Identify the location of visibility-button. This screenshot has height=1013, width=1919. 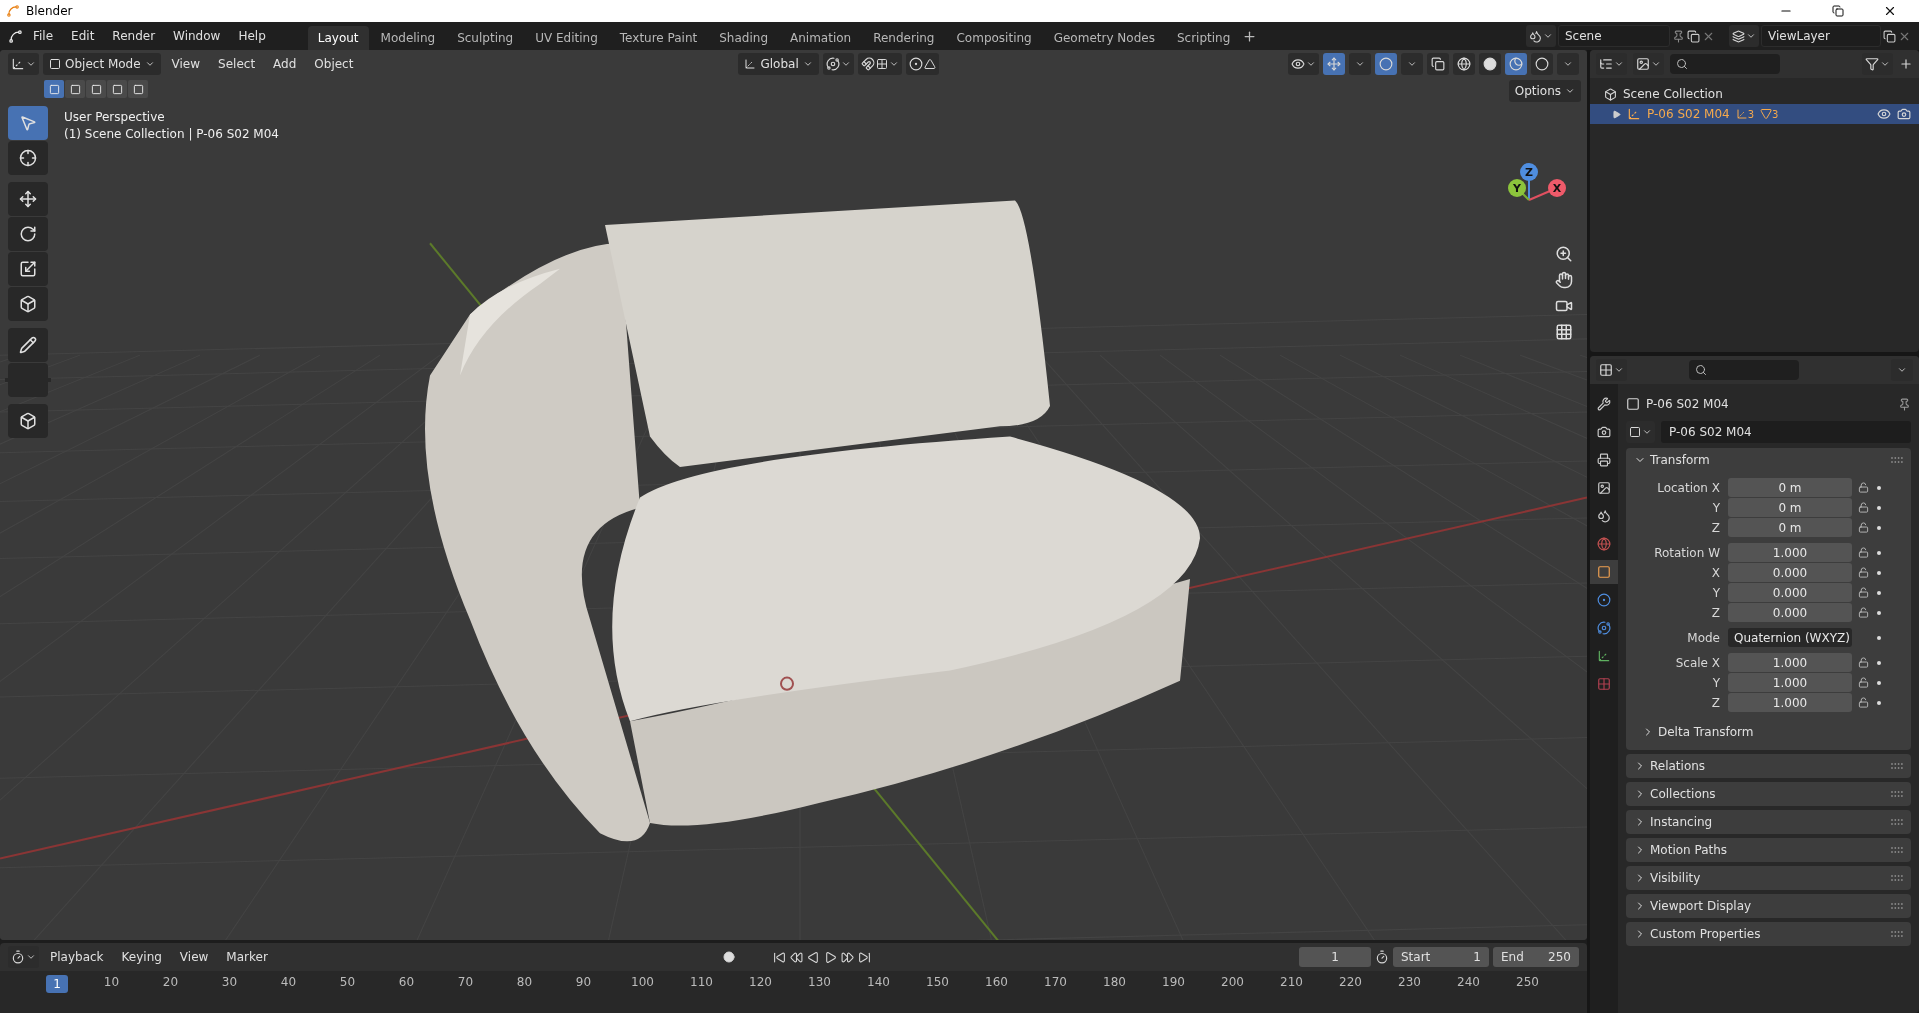
(1303, 64).